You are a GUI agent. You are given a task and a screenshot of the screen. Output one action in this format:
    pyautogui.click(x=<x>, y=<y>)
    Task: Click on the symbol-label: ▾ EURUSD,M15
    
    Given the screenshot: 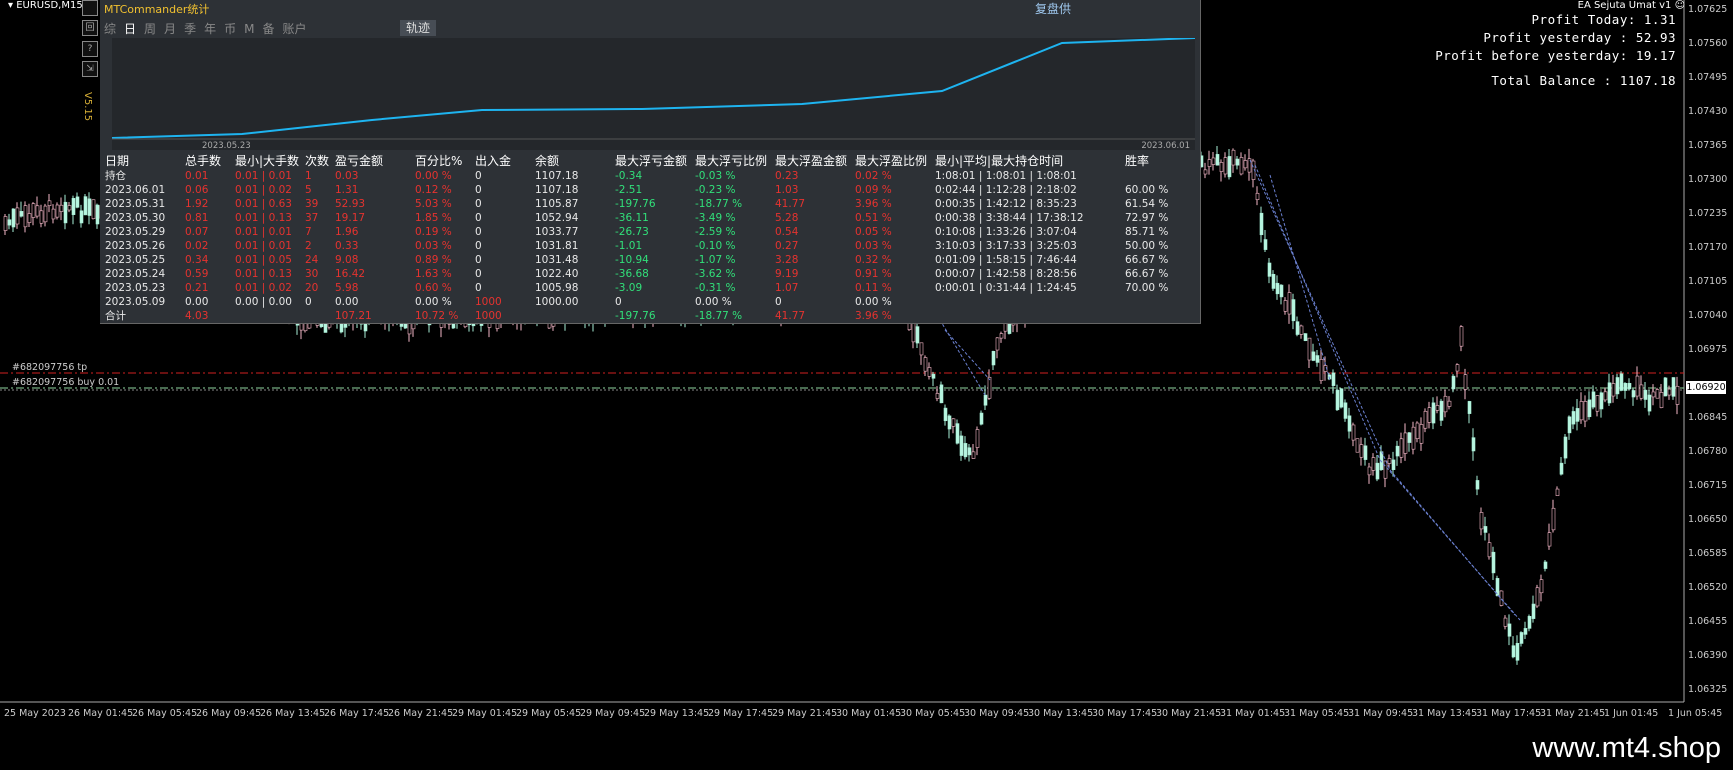 What is the action you would take?
    pyautogui.click(x=45, y=5)
    